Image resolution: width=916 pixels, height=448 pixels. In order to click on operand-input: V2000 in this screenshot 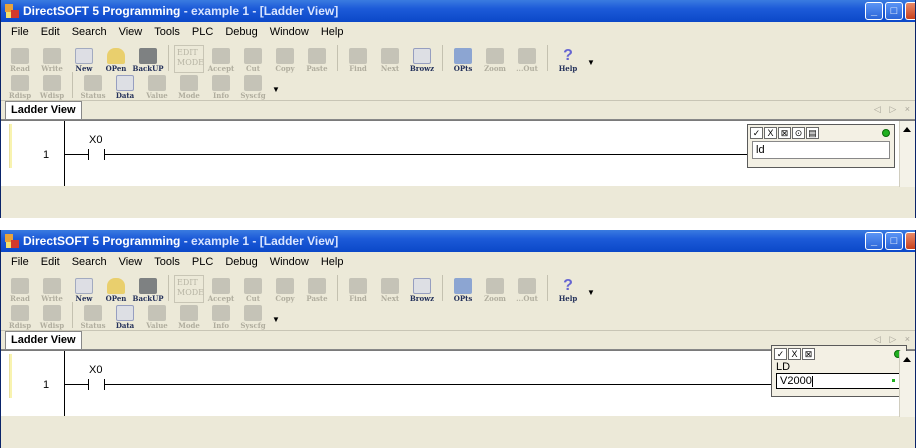, I will do `click(838, 381)`.